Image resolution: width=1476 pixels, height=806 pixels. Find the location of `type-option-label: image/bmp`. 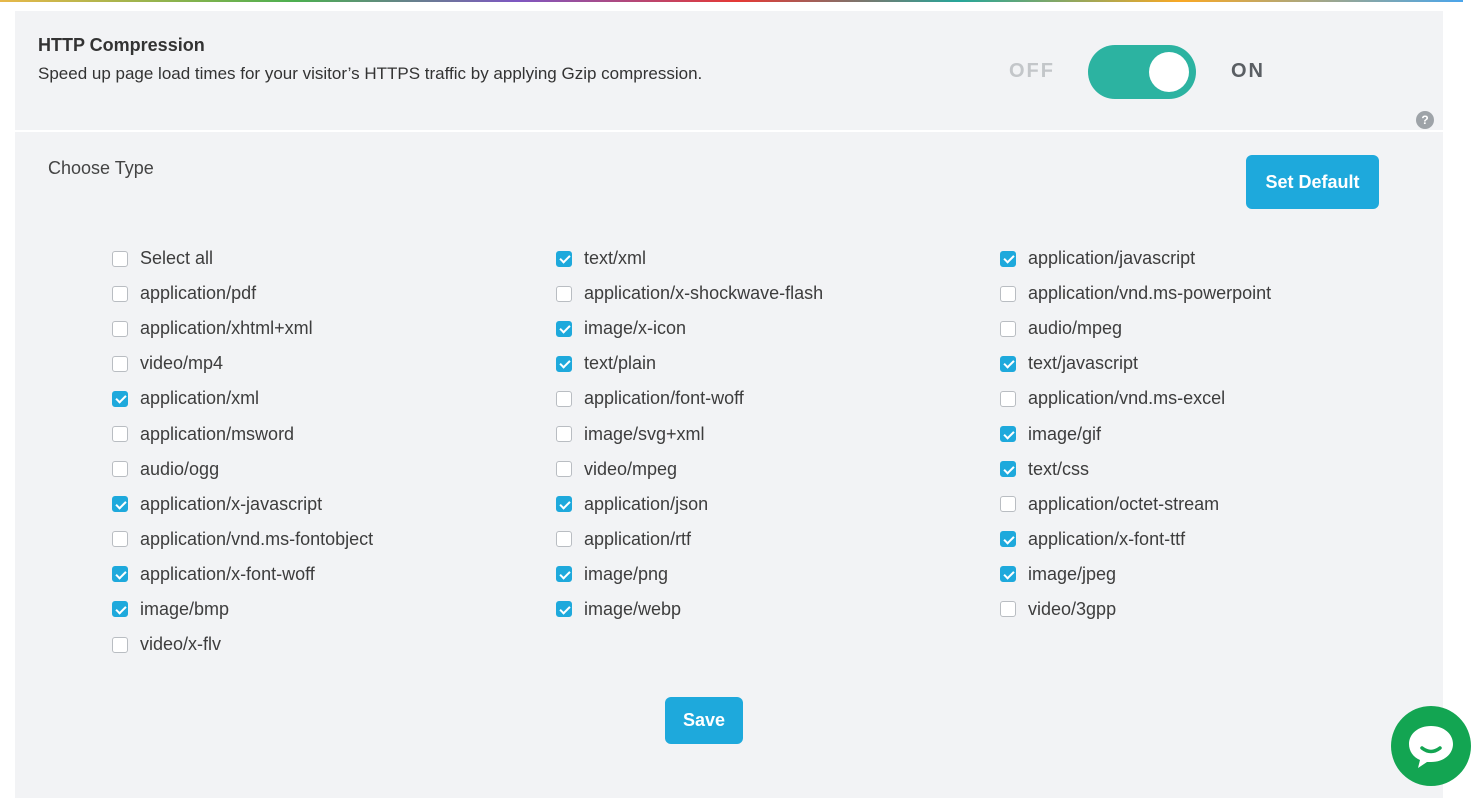

type-option-label: image/bmp is located at coordinates (185, 608).